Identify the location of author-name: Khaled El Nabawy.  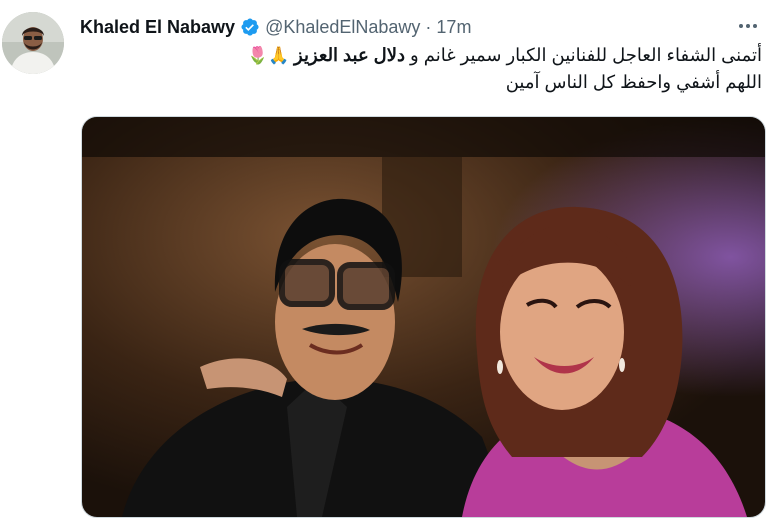
(157, 27).